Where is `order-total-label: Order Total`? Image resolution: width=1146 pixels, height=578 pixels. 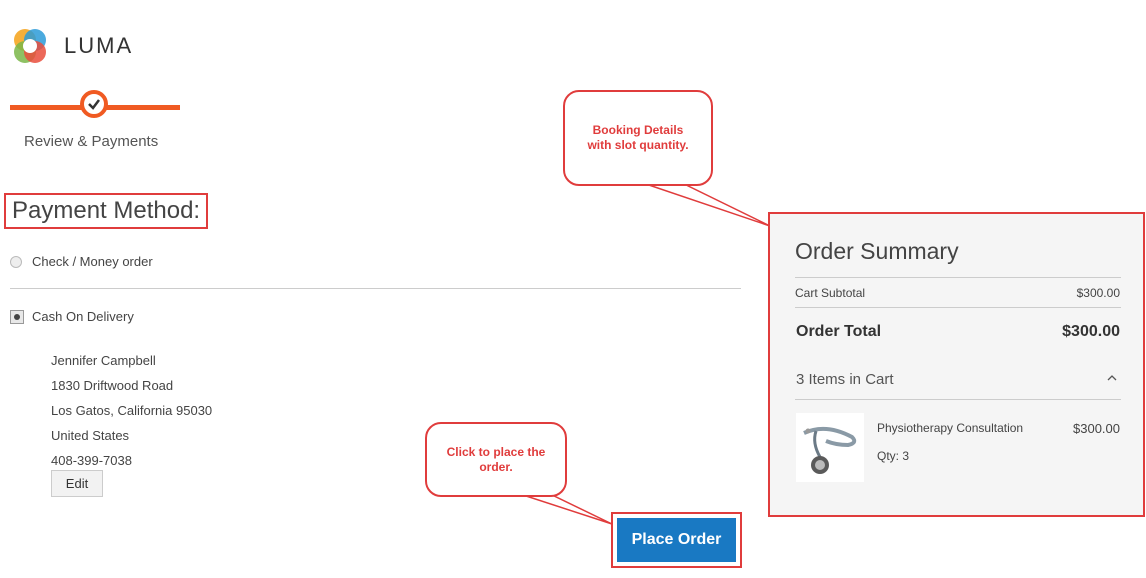 order-total-label: Order Total is located at coordinates (839, 331).